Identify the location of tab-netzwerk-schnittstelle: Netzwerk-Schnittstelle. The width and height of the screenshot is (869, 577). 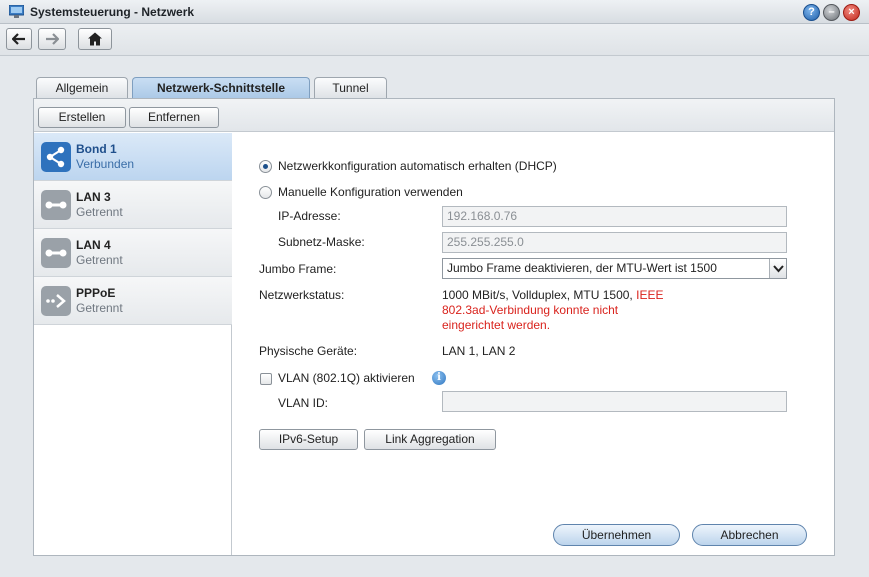
(221, 88).